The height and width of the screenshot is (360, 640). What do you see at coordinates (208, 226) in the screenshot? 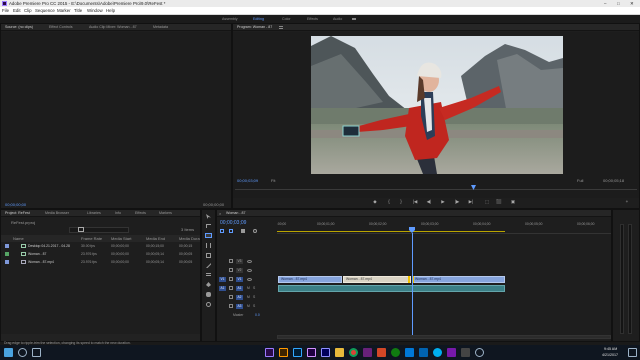
I see `track-select-tool-icon` at bounding box center [208, 226].